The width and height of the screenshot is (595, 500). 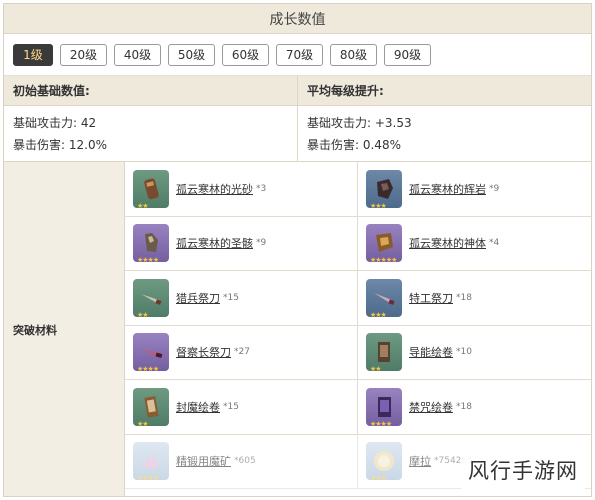 I want to click on agent-knife-icon: ★★★, so click(x=384, y=298).